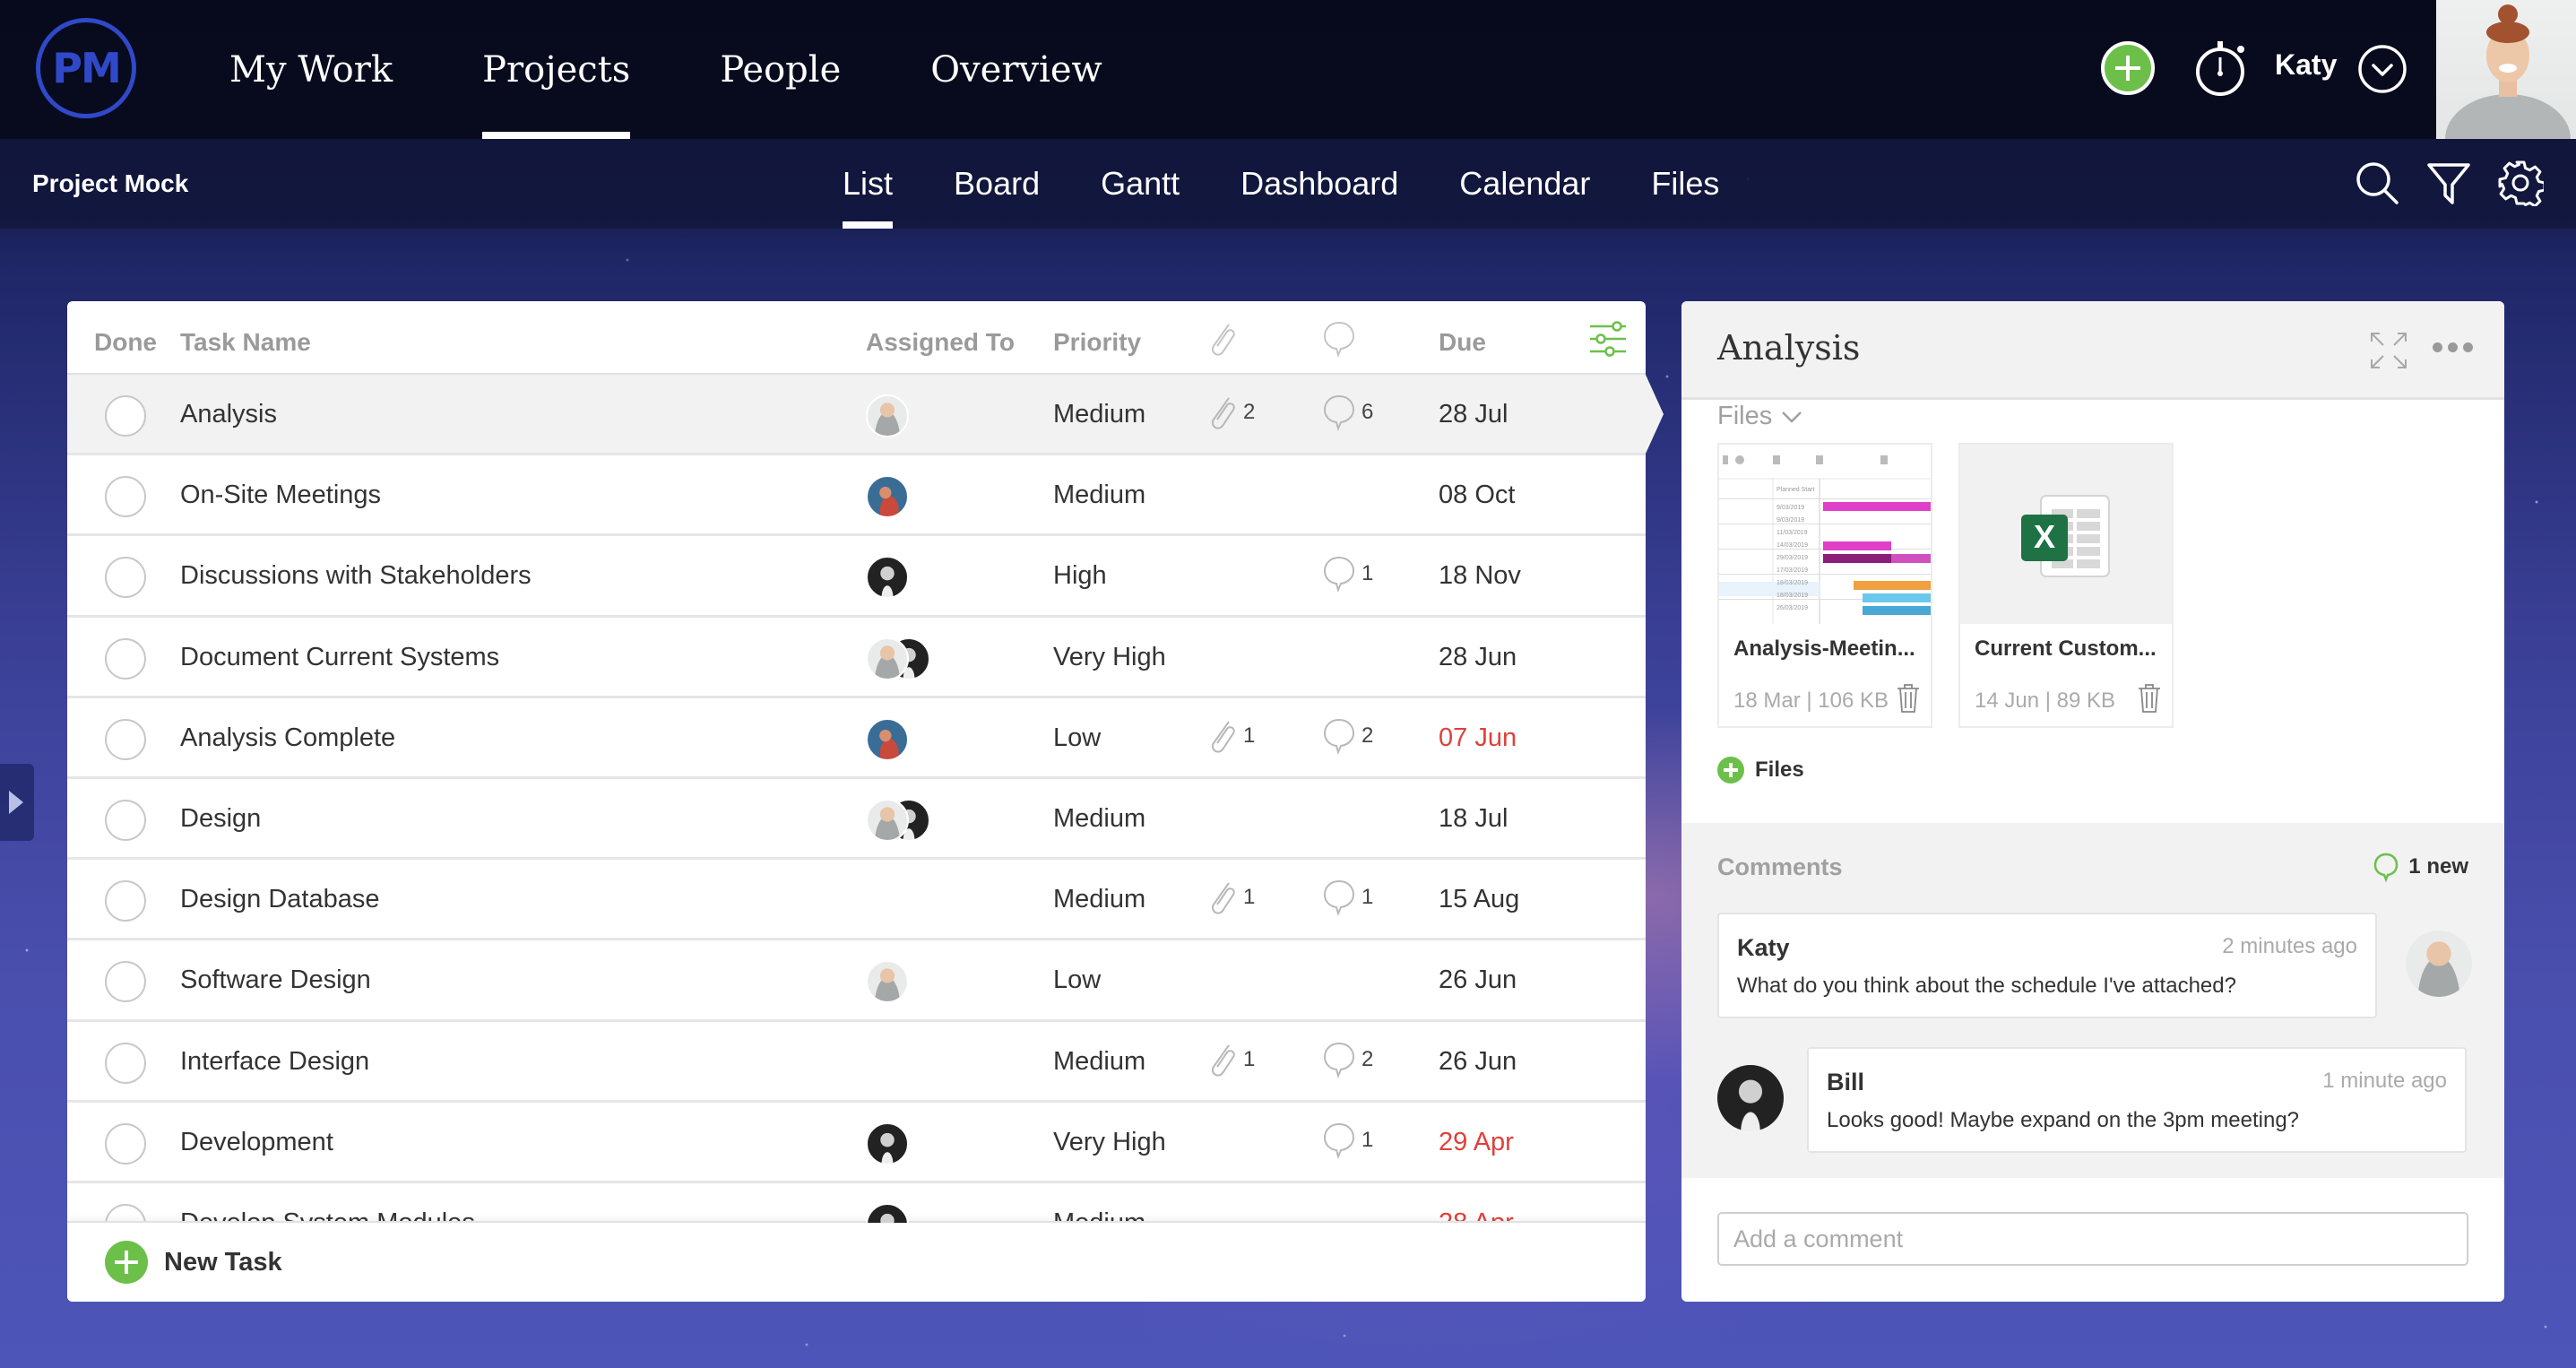 Image resolution: width=2576 pixels, height=1368 pixels. What do you see at coordinates (1685, 184) in the screenshot?
I see `tab-files: Files` at bounding box center [1685, 184].